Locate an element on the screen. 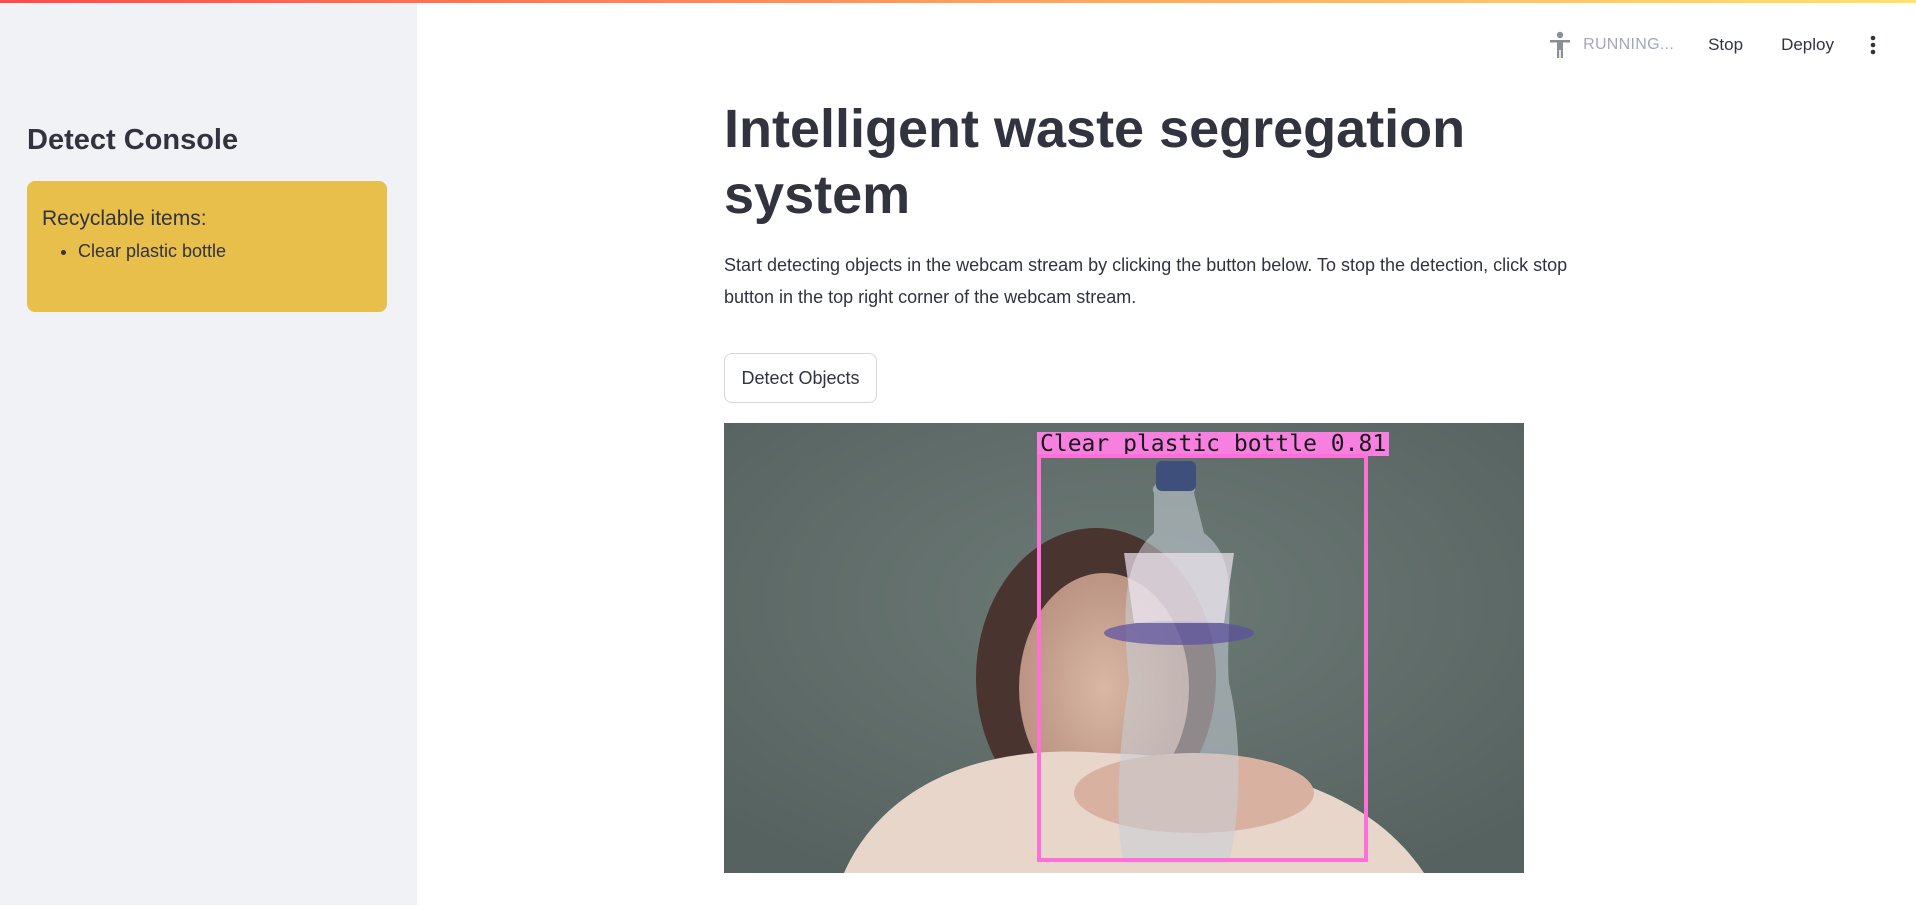  running-person-icon is located at coordinates (1560, 45).